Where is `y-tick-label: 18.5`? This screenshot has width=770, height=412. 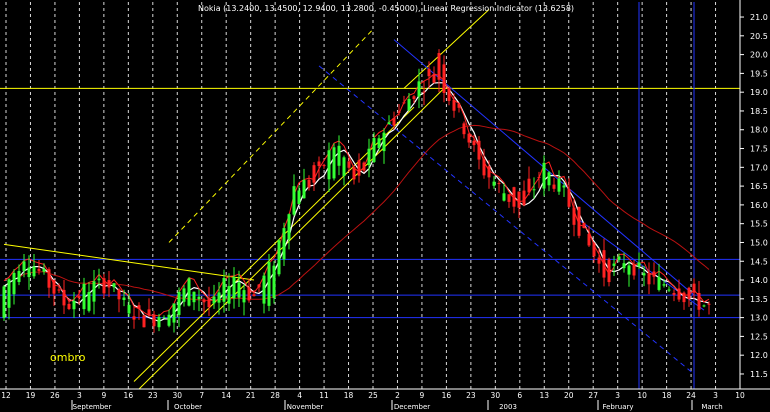 y-tick-label: 18.5 is located at coordinates (759, 111).